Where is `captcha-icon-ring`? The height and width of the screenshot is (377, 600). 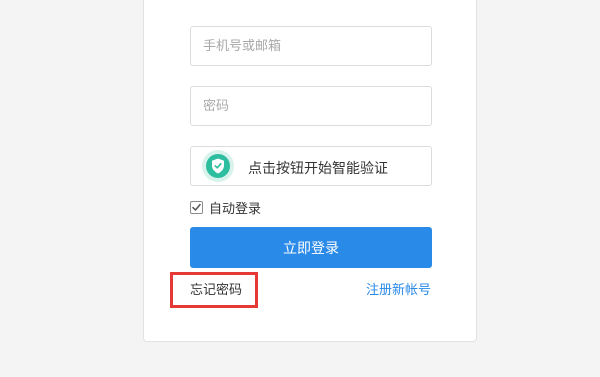 captcha-icon-ring is located at coordinates (218, 166).